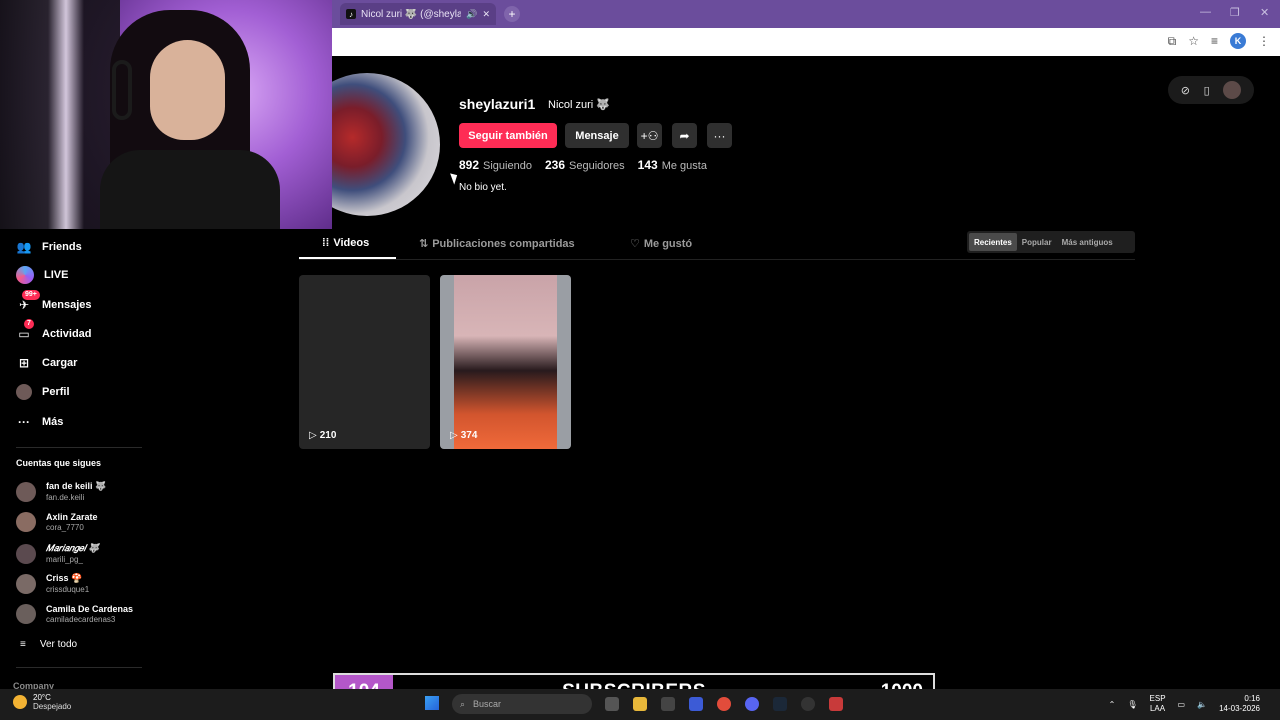 The height and width of the screenshot is (720, 1280). I want to click on browser-menu-icon: ⋮, so click(1264, 41).